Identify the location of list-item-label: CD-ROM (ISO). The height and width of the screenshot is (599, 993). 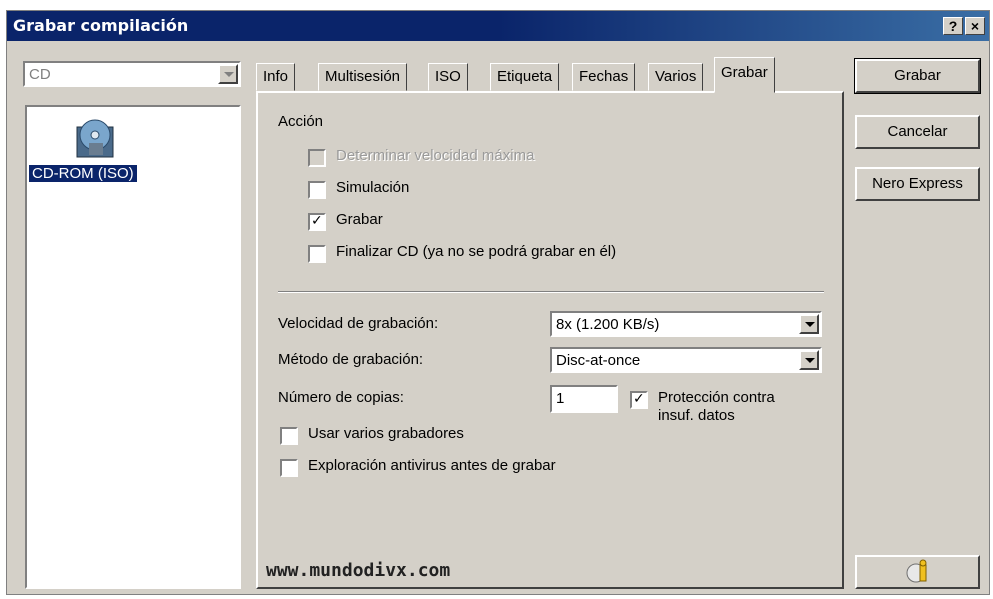
(83, 173).